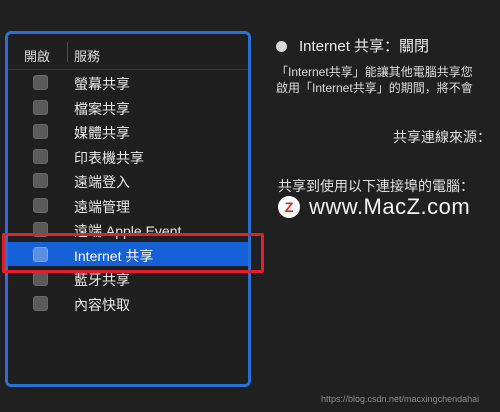 The image size is (500, 412). I want to click on service-label: 遠端 Apple Event, so click(128, 231).